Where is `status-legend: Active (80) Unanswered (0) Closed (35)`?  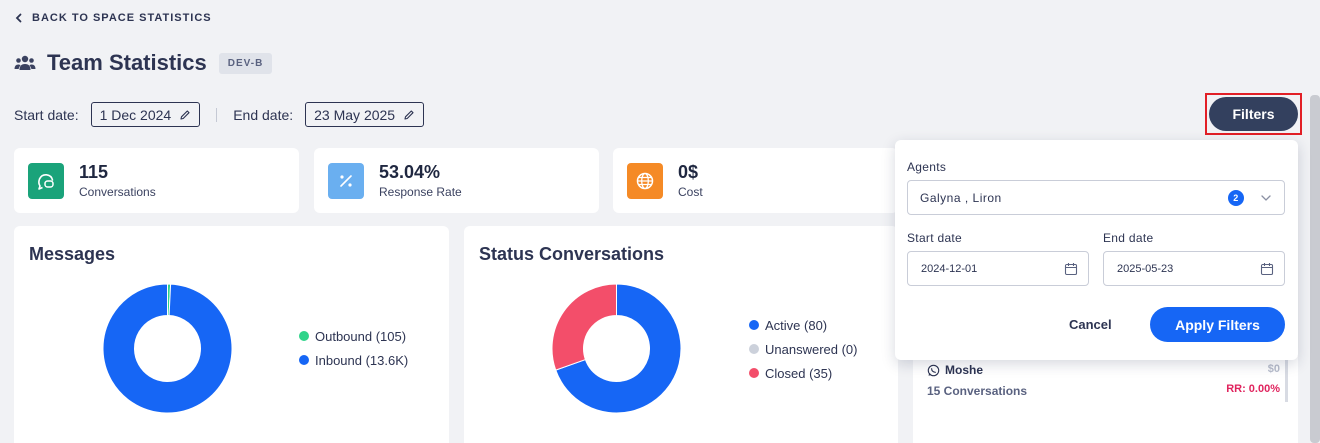 status-legend: Active (80) Unanswered (0) Closed (35) is located at coordinates (803, 349).